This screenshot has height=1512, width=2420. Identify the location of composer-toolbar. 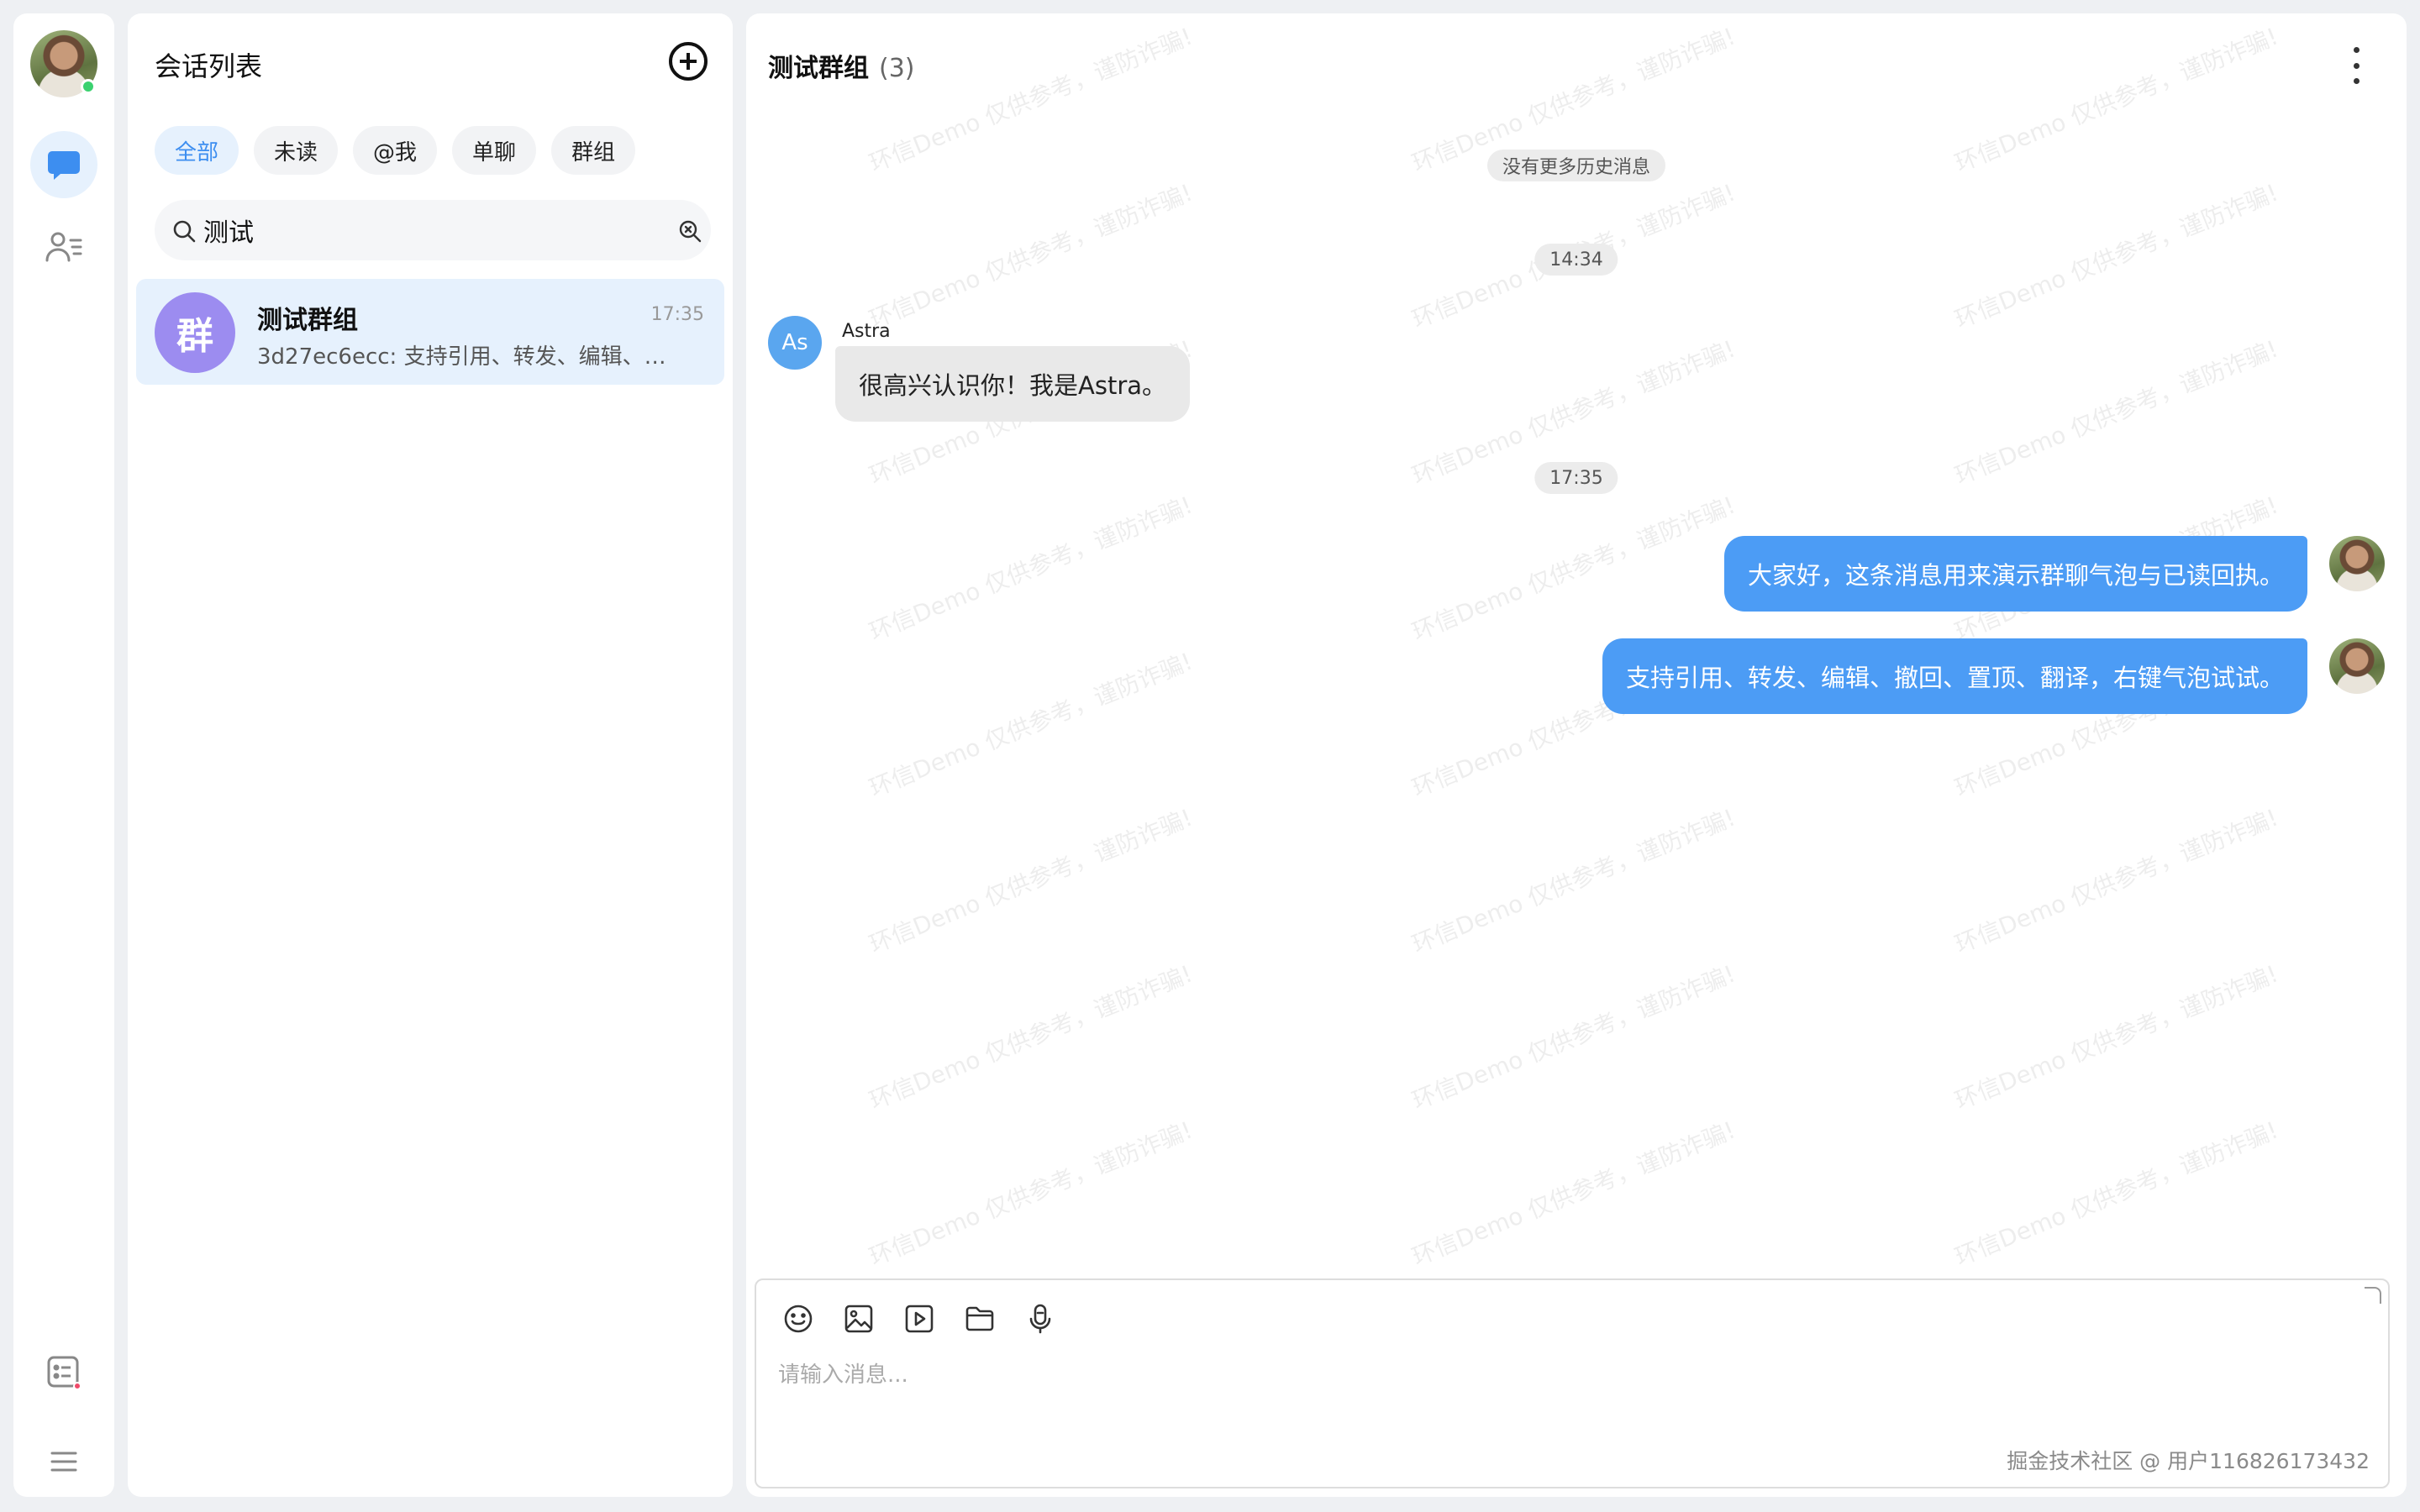
(919, 1319).